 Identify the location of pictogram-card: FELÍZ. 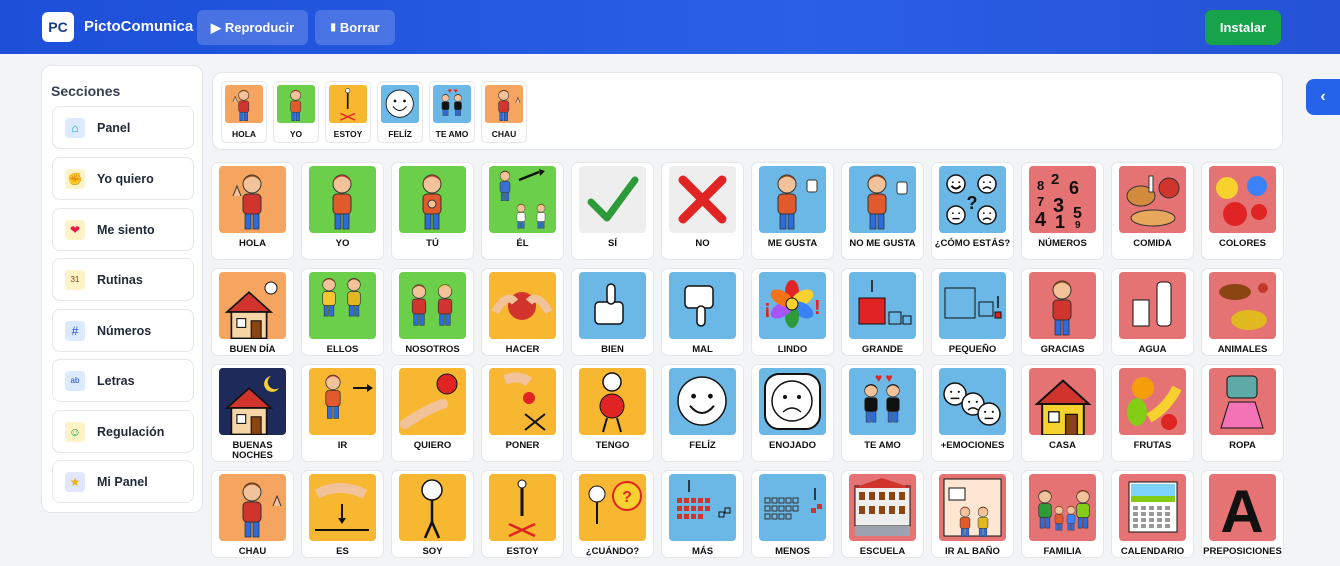
(702, 413).